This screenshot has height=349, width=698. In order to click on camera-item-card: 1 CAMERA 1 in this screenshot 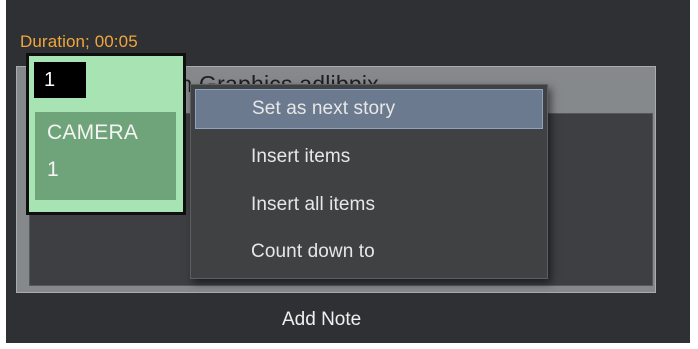, I will do `click(106, 134)`.